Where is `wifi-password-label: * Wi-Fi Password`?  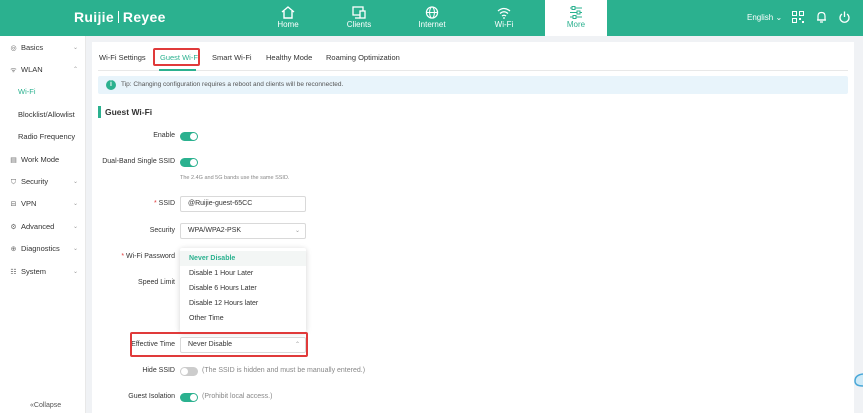 wifi-password-label: * Wi-Fi Password is located at coordinates (148, 256).